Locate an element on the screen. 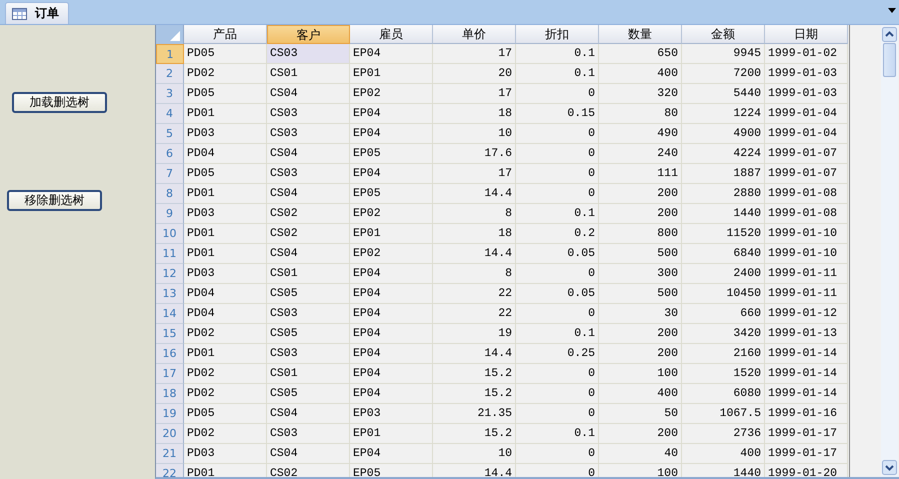  row-header: 4 is located at coordinates (170, 114).